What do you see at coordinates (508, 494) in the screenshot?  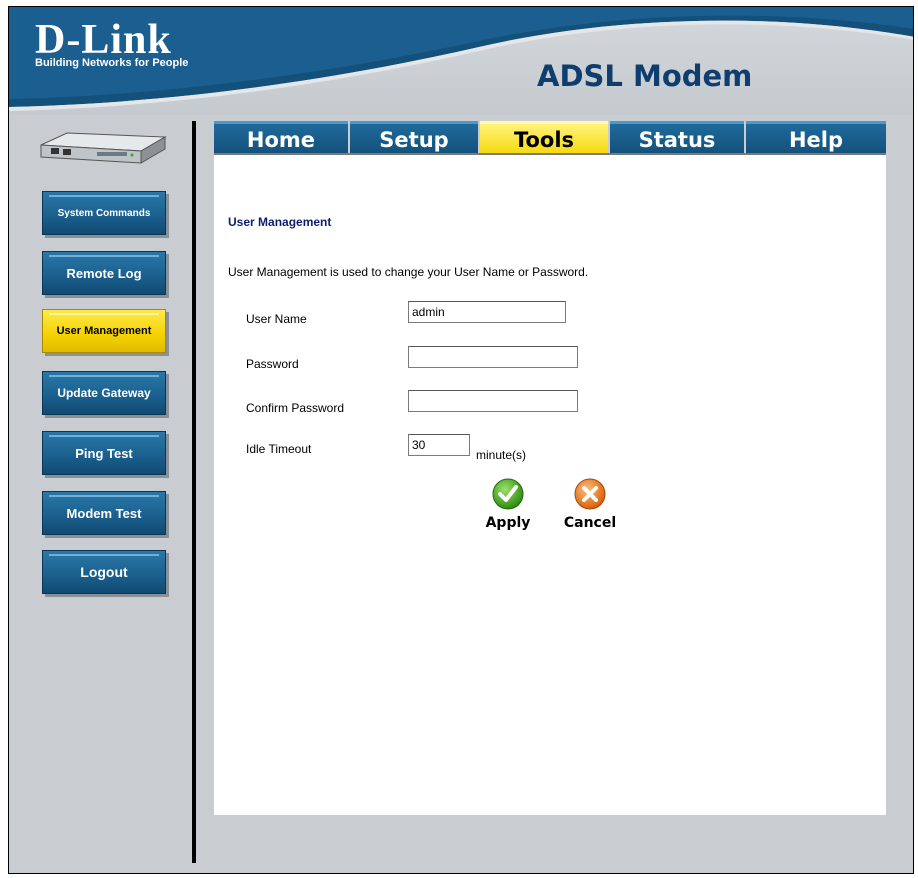 I see `check-icon` at bounding box center [508, 494].